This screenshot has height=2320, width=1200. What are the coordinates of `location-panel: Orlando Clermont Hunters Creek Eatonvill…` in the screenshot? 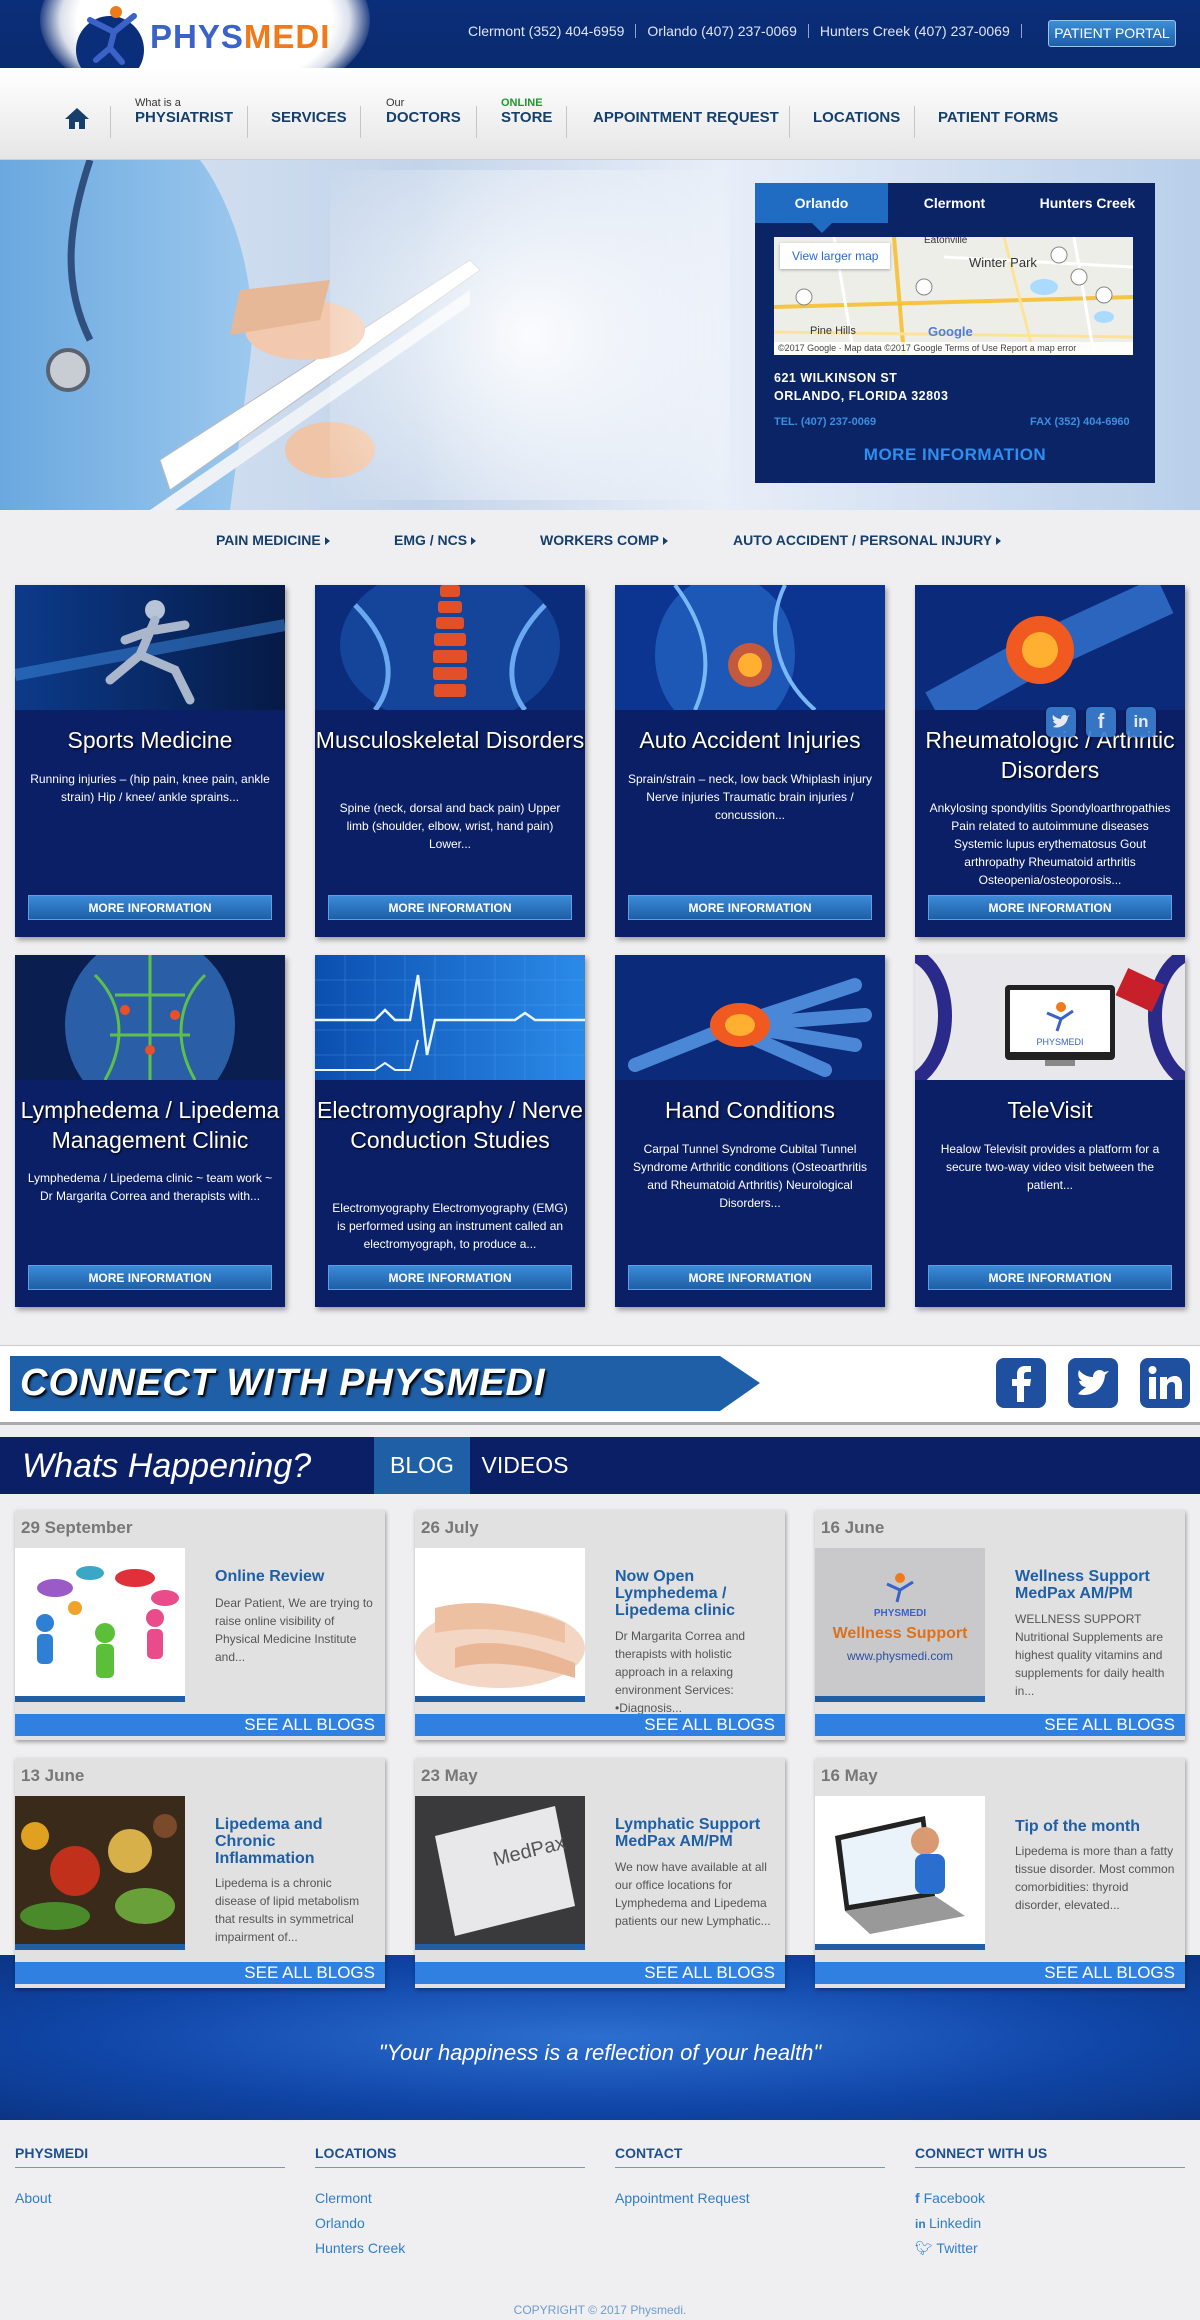 It's located at (955, 333).